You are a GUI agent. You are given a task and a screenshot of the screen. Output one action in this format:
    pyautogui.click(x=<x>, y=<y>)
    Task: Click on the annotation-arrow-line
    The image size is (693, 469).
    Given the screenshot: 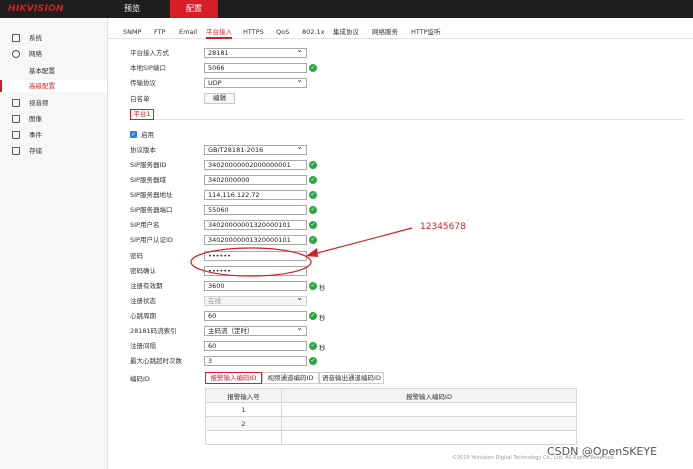 What is the action you would take?
    pyautogui.click(x=361, y=241)
    